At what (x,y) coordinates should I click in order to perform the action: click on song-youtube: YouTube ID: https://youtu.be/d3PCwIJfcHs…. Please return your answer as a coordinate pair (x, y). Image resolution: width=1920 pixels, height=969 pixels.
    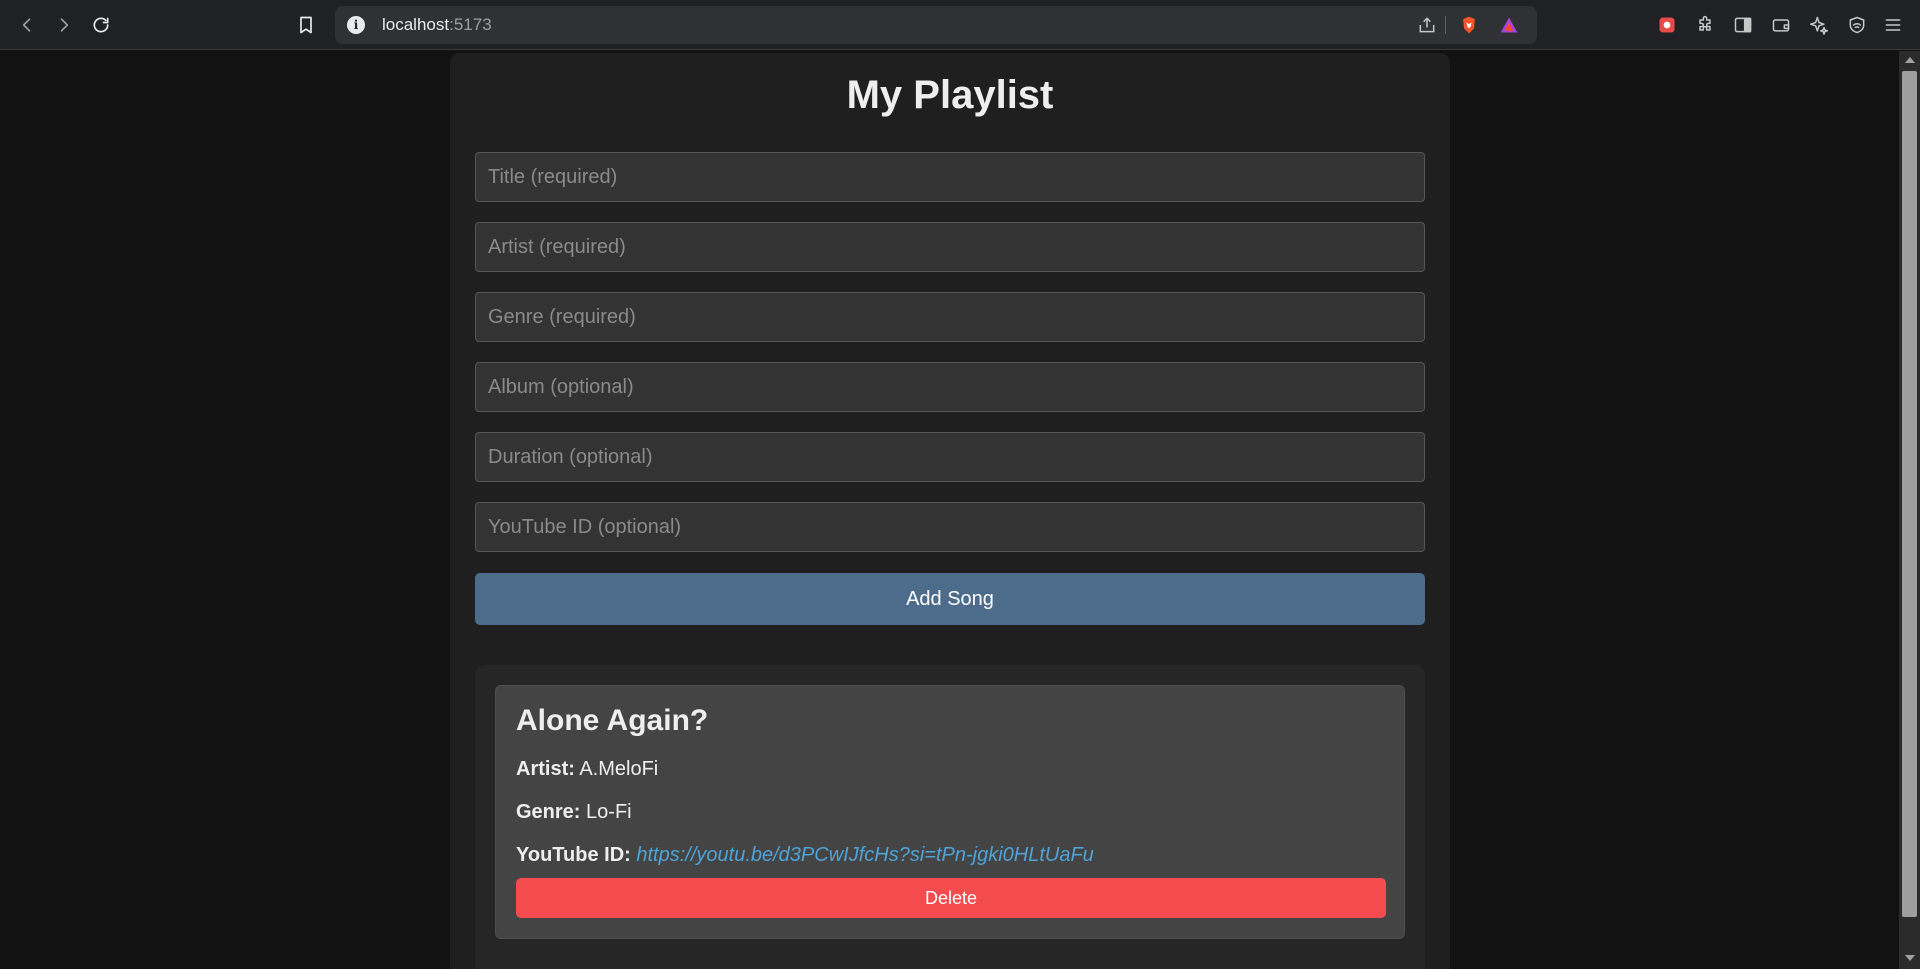
    Looking at the image, I should click on (805, 855).